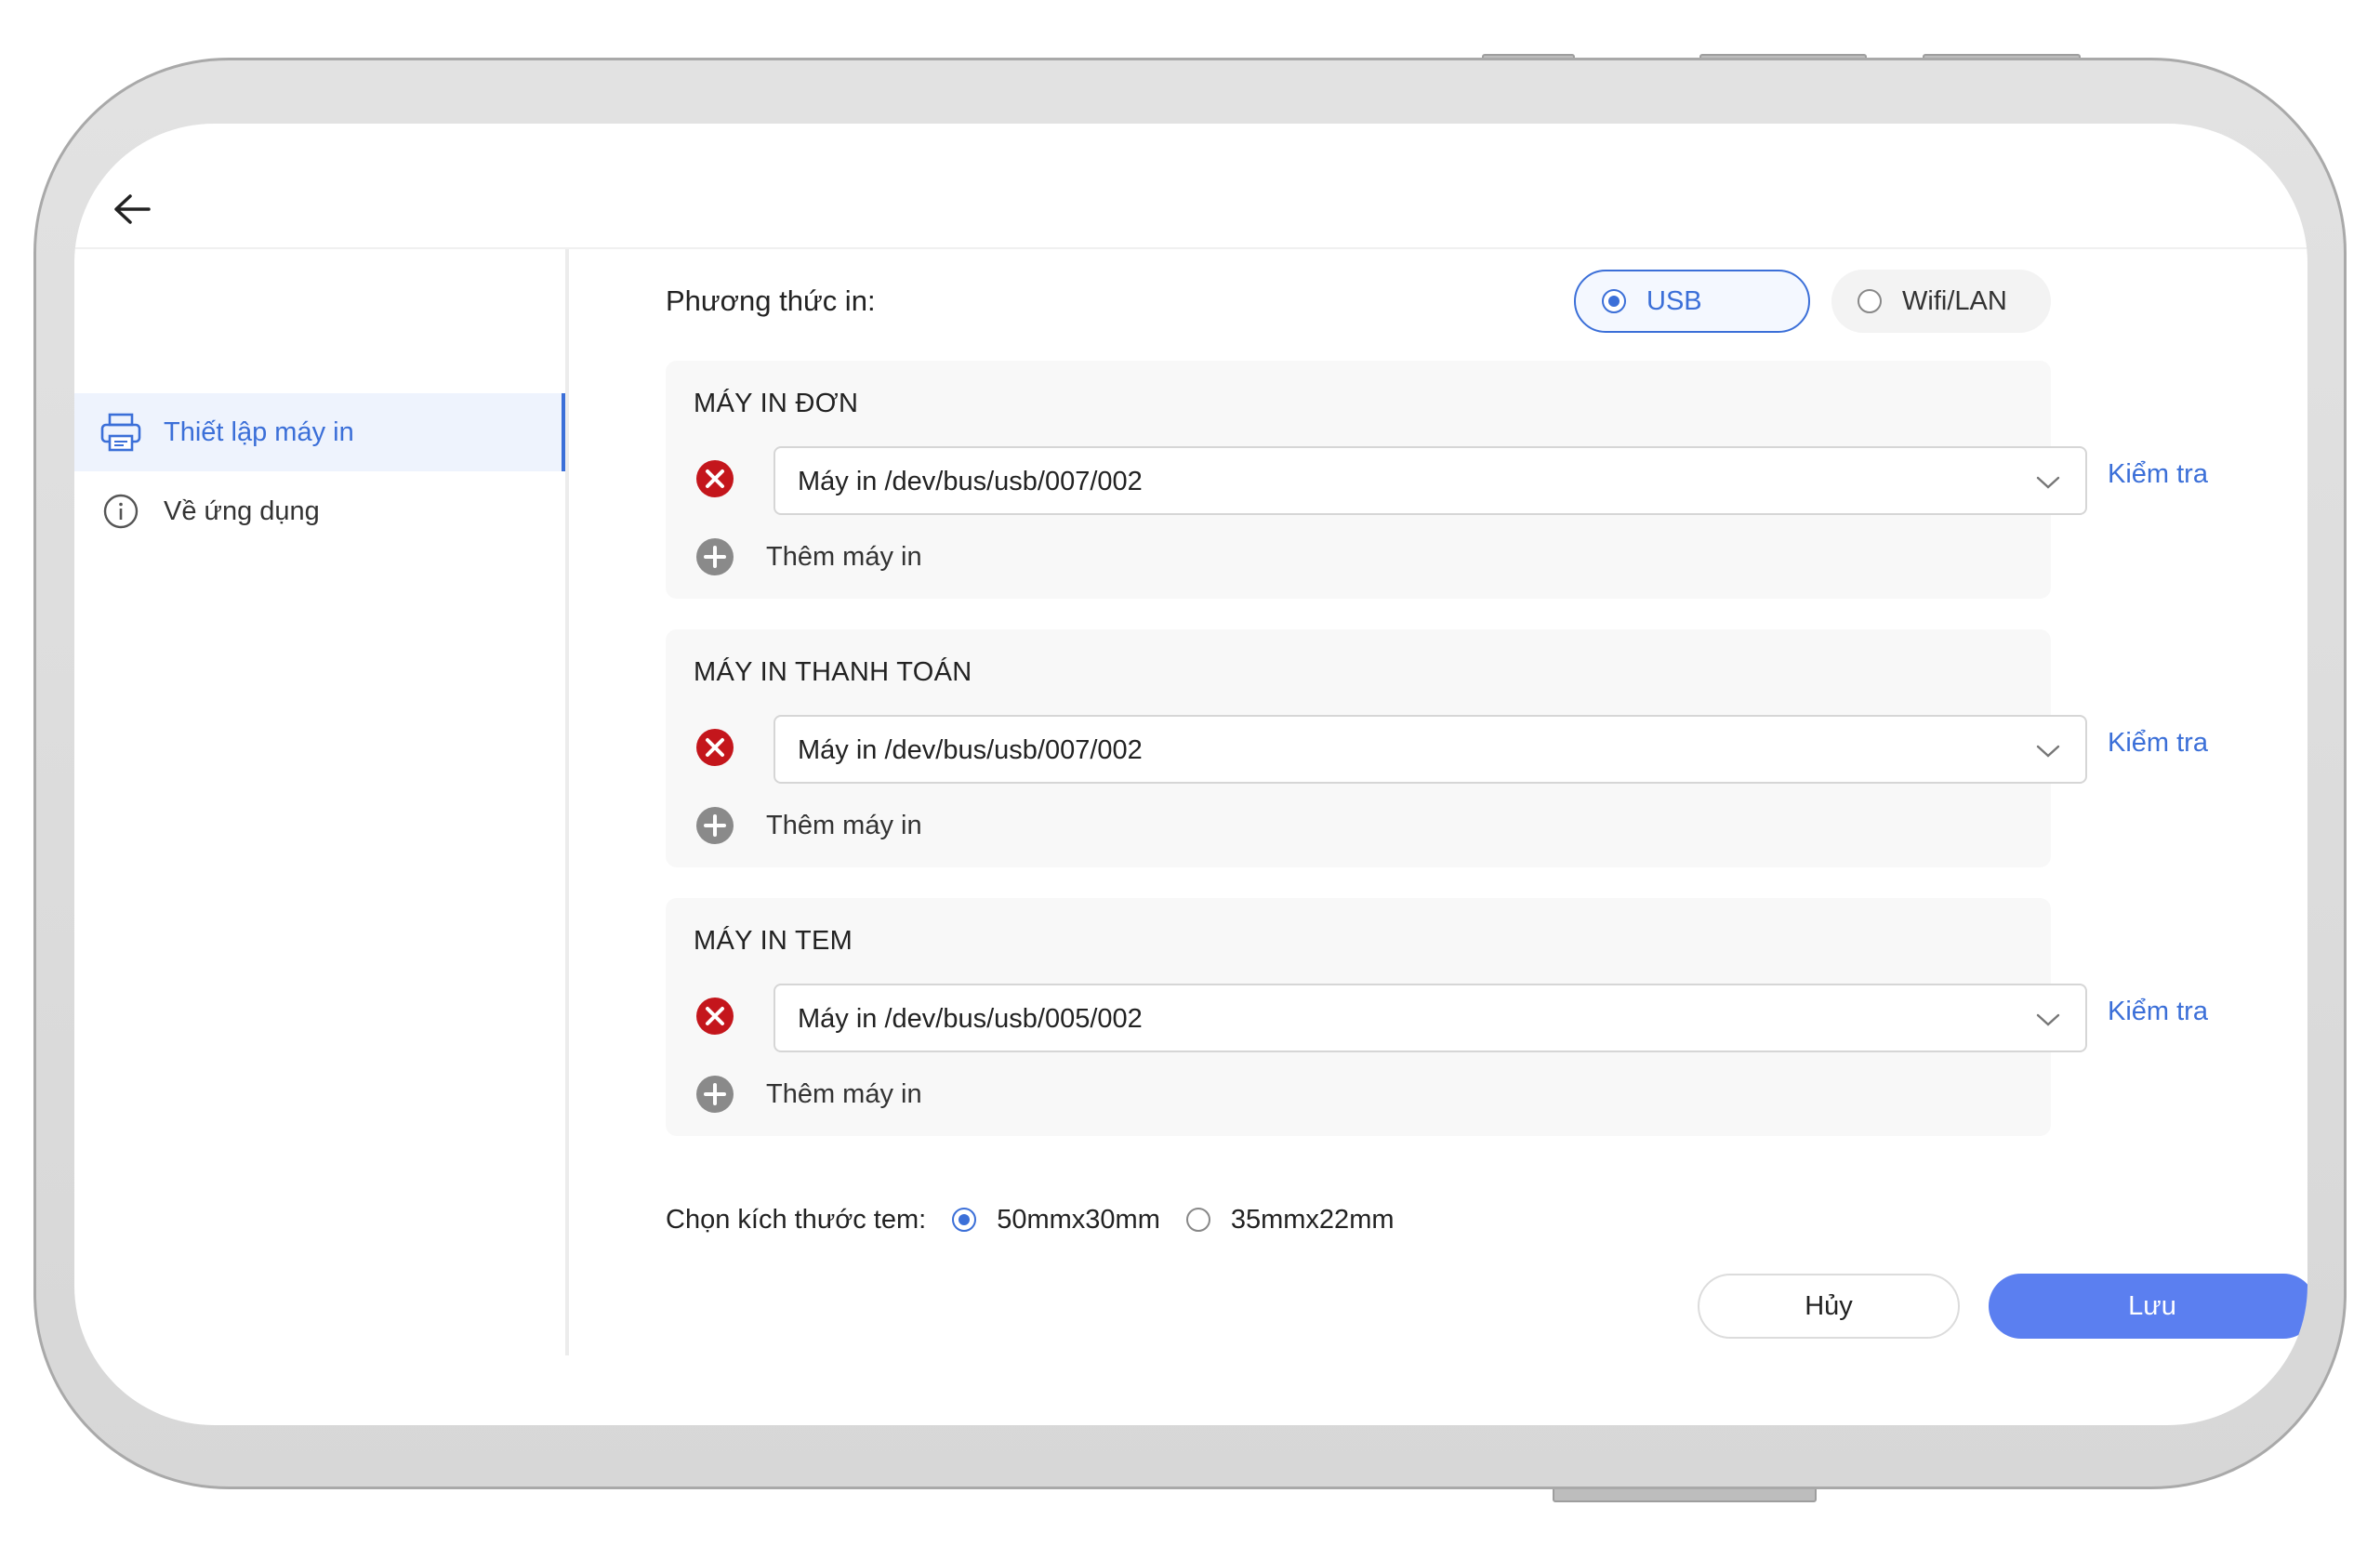 This screenshot has width=2380, height=1546. Describe the element at coordinates (259, 431) in the screenshot. I see `sidebar-item-label: Thiết lập máy in` at that location.